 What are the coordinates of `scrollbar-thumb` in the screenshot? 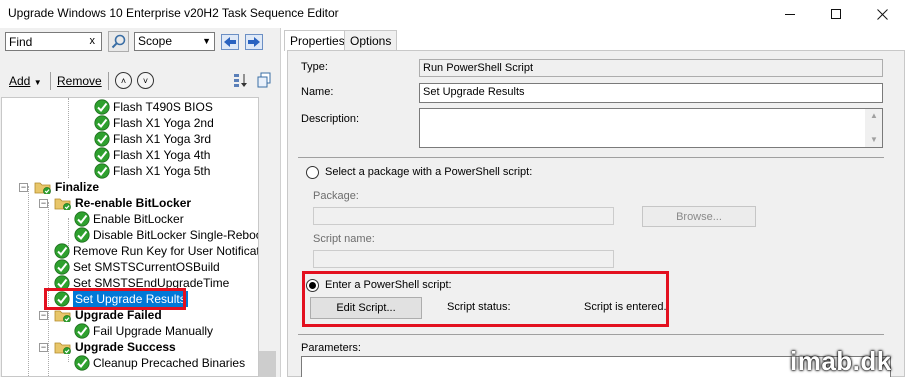 It's located at (267, 364).